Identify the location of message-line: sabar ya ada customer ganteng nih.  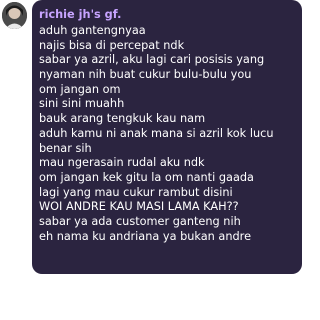
(140, 221).